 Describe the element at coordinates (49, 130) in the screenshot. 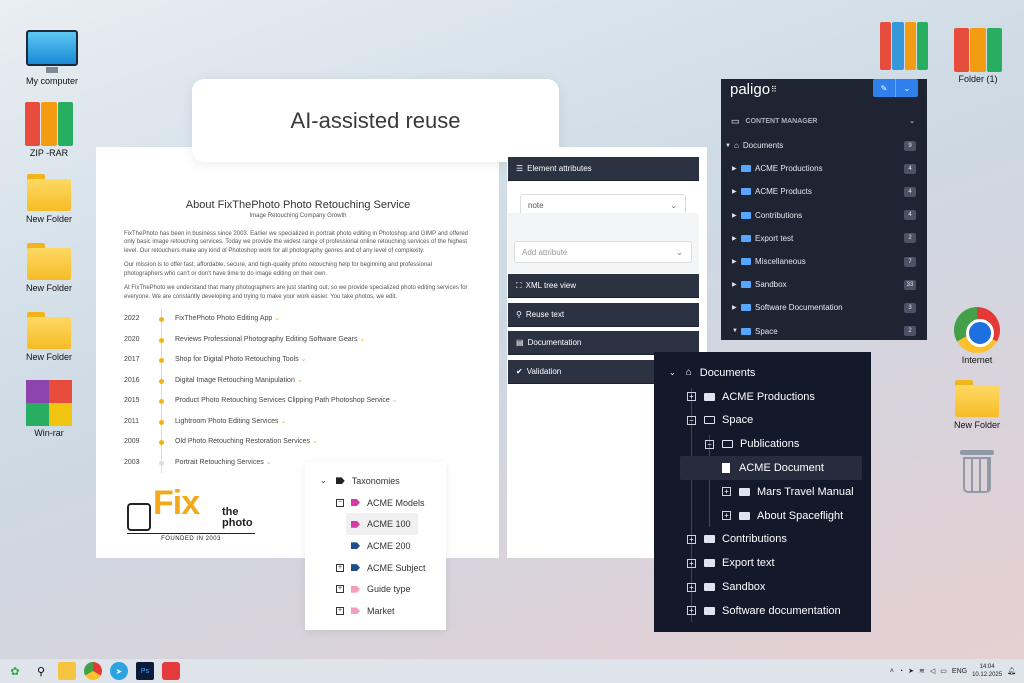

I see `desktop-icon-zip-rar: ZIP -RAR` at that location.